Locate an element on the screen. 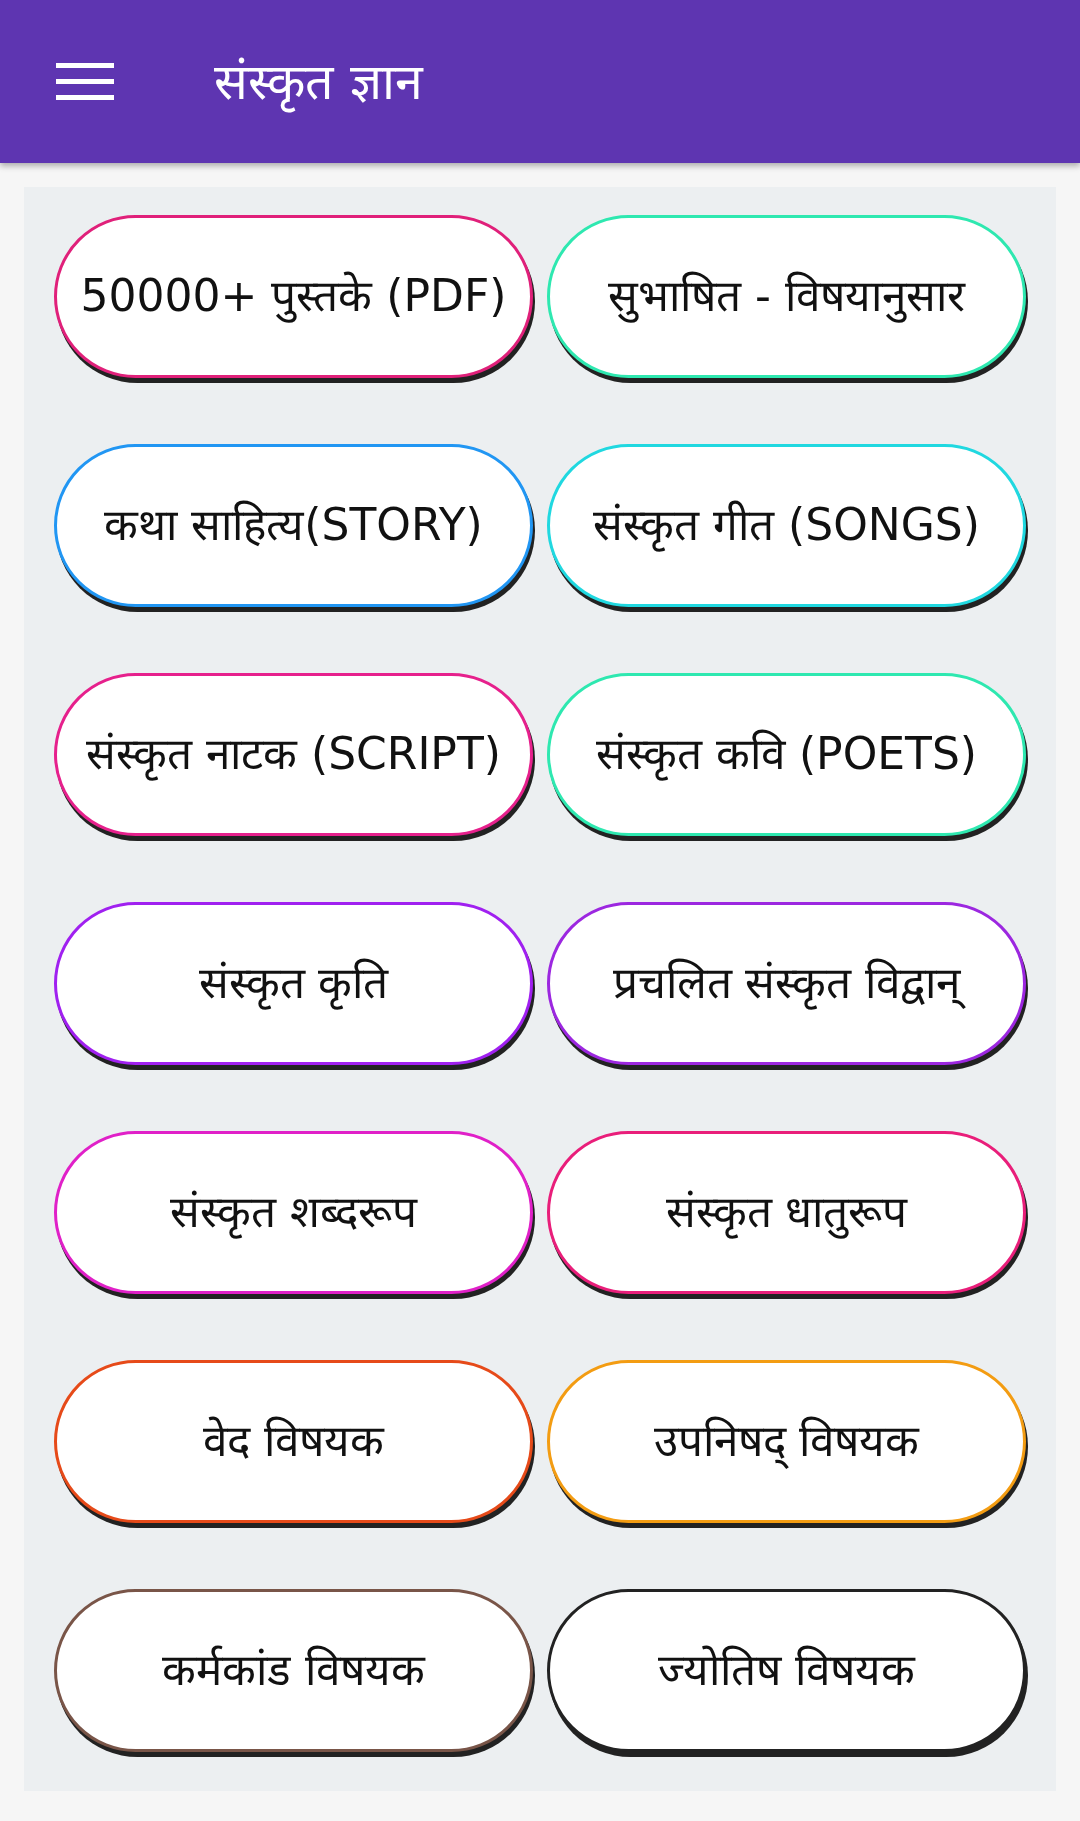 The image size is (1080, 1821). menu-icon is located at coordinates (85, 81).